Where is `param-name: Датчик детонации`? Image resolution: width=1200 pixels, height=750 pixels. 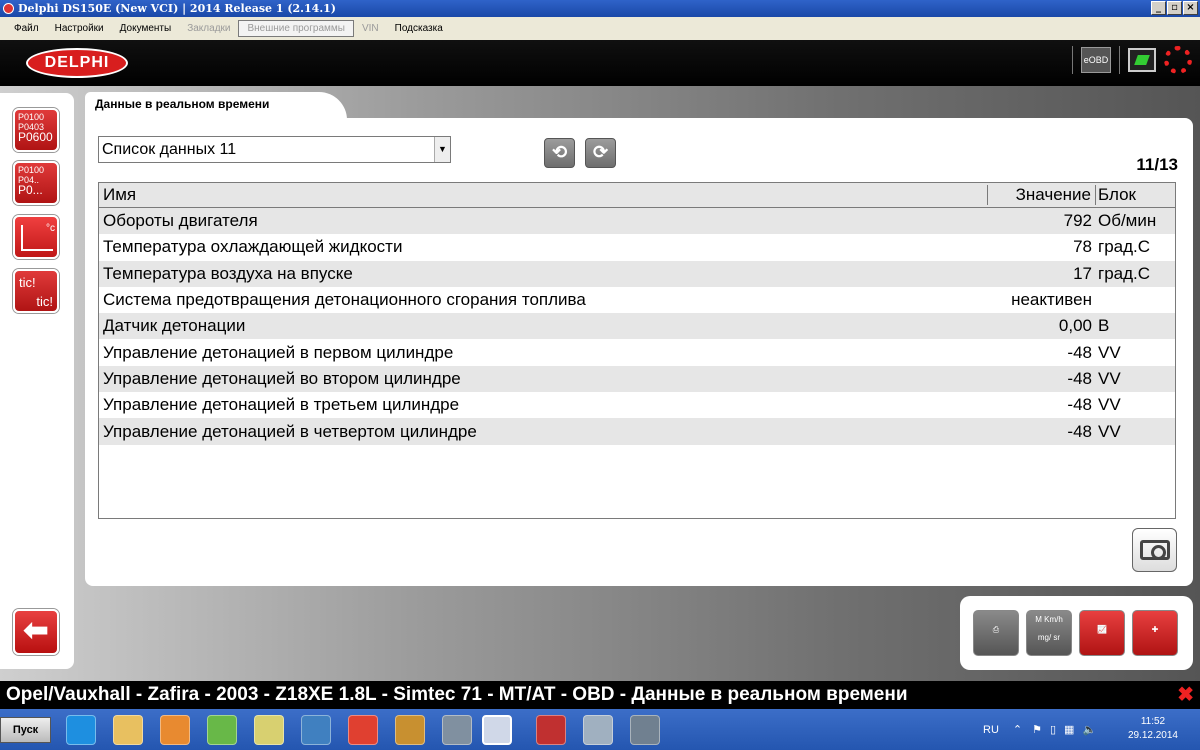 param-name: Датчик детонации is located at coordinates (174, 326).